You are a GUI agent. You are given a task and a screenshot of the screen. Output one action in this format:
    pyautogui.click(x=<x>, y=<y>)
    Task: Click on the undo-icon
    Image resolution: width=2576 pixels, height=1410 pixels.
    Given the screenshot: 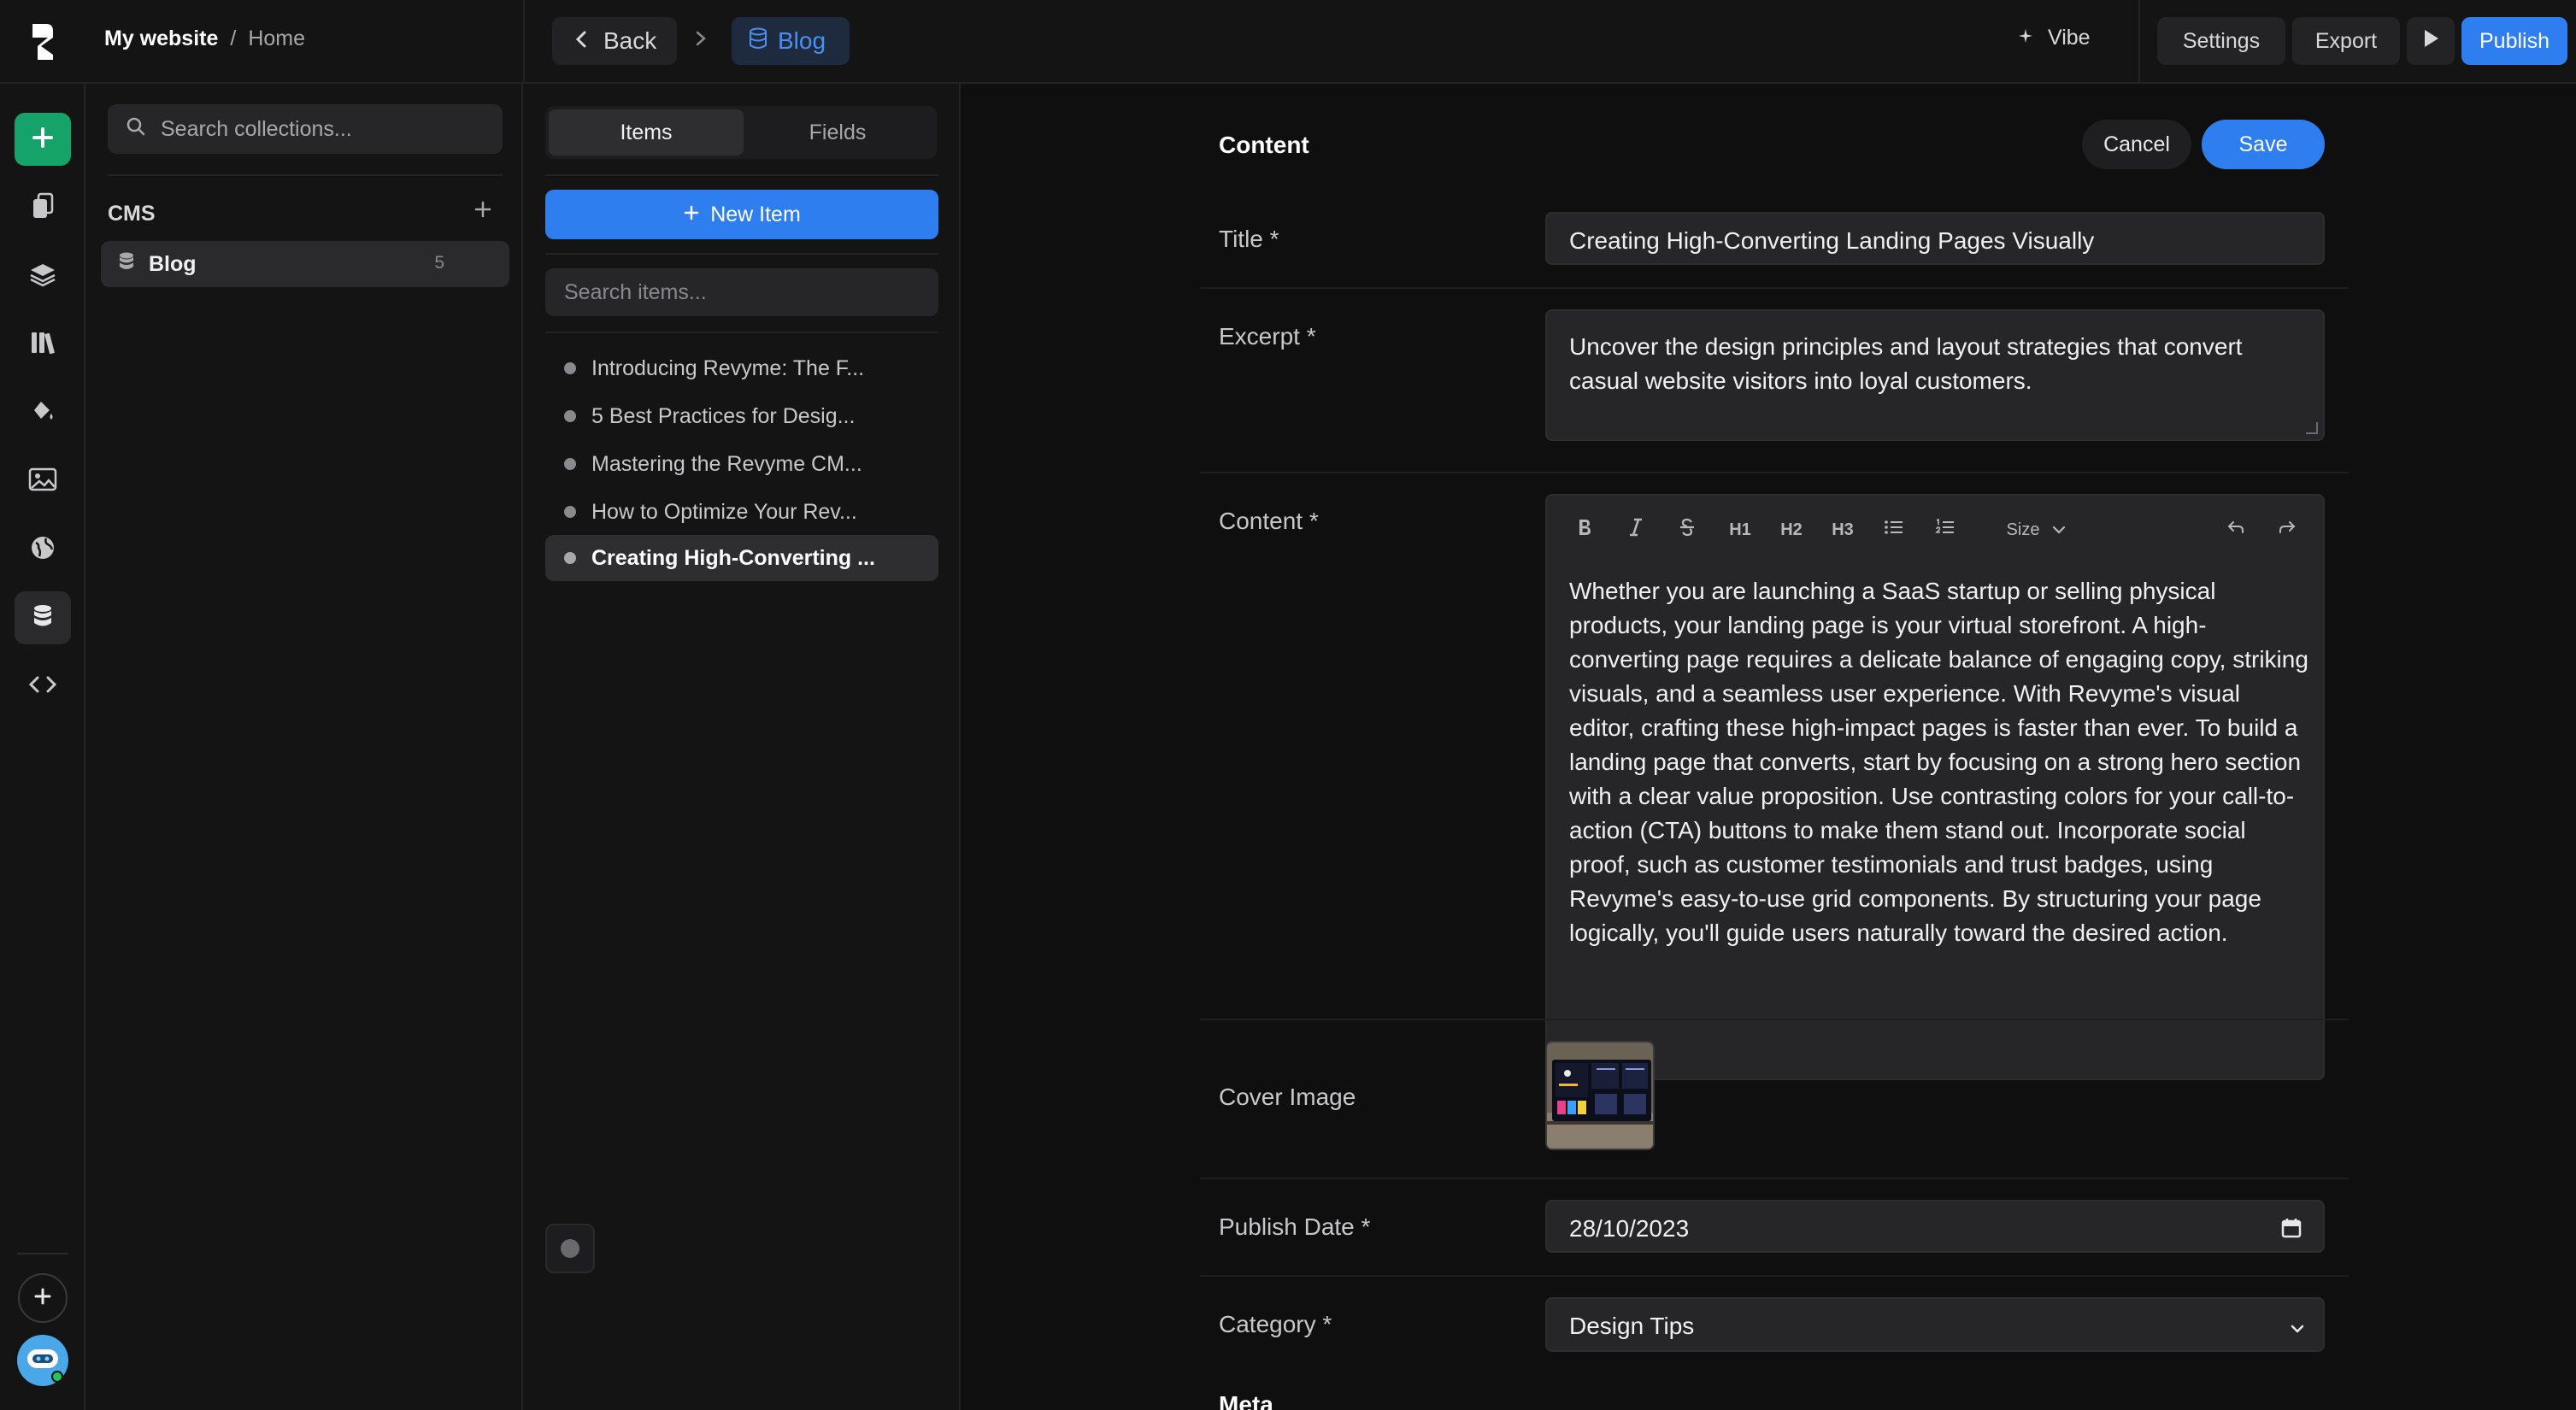 What is the action you would take?
    pyautogui.click(x=2235, y=530)
    